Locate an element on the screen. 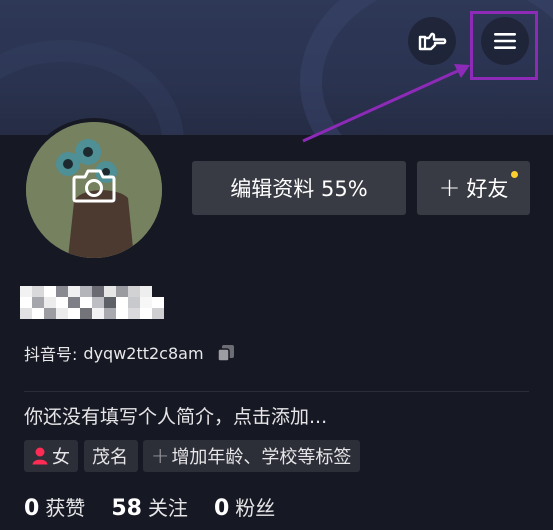 This screenshot has height=530, width=553. add-friend-button: + 好友 is located at coordinates (473, 188).